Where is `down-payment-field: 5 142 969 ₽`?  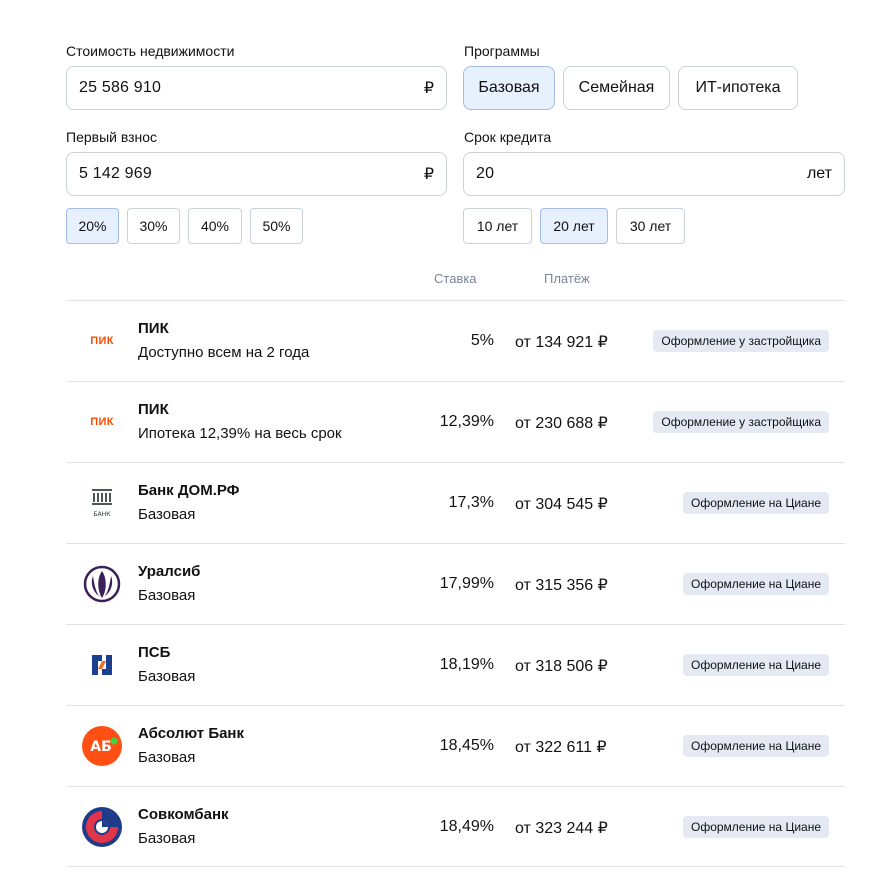 down-payment-field: 5 142 969 ₽ is located at coordinates (256, 174).